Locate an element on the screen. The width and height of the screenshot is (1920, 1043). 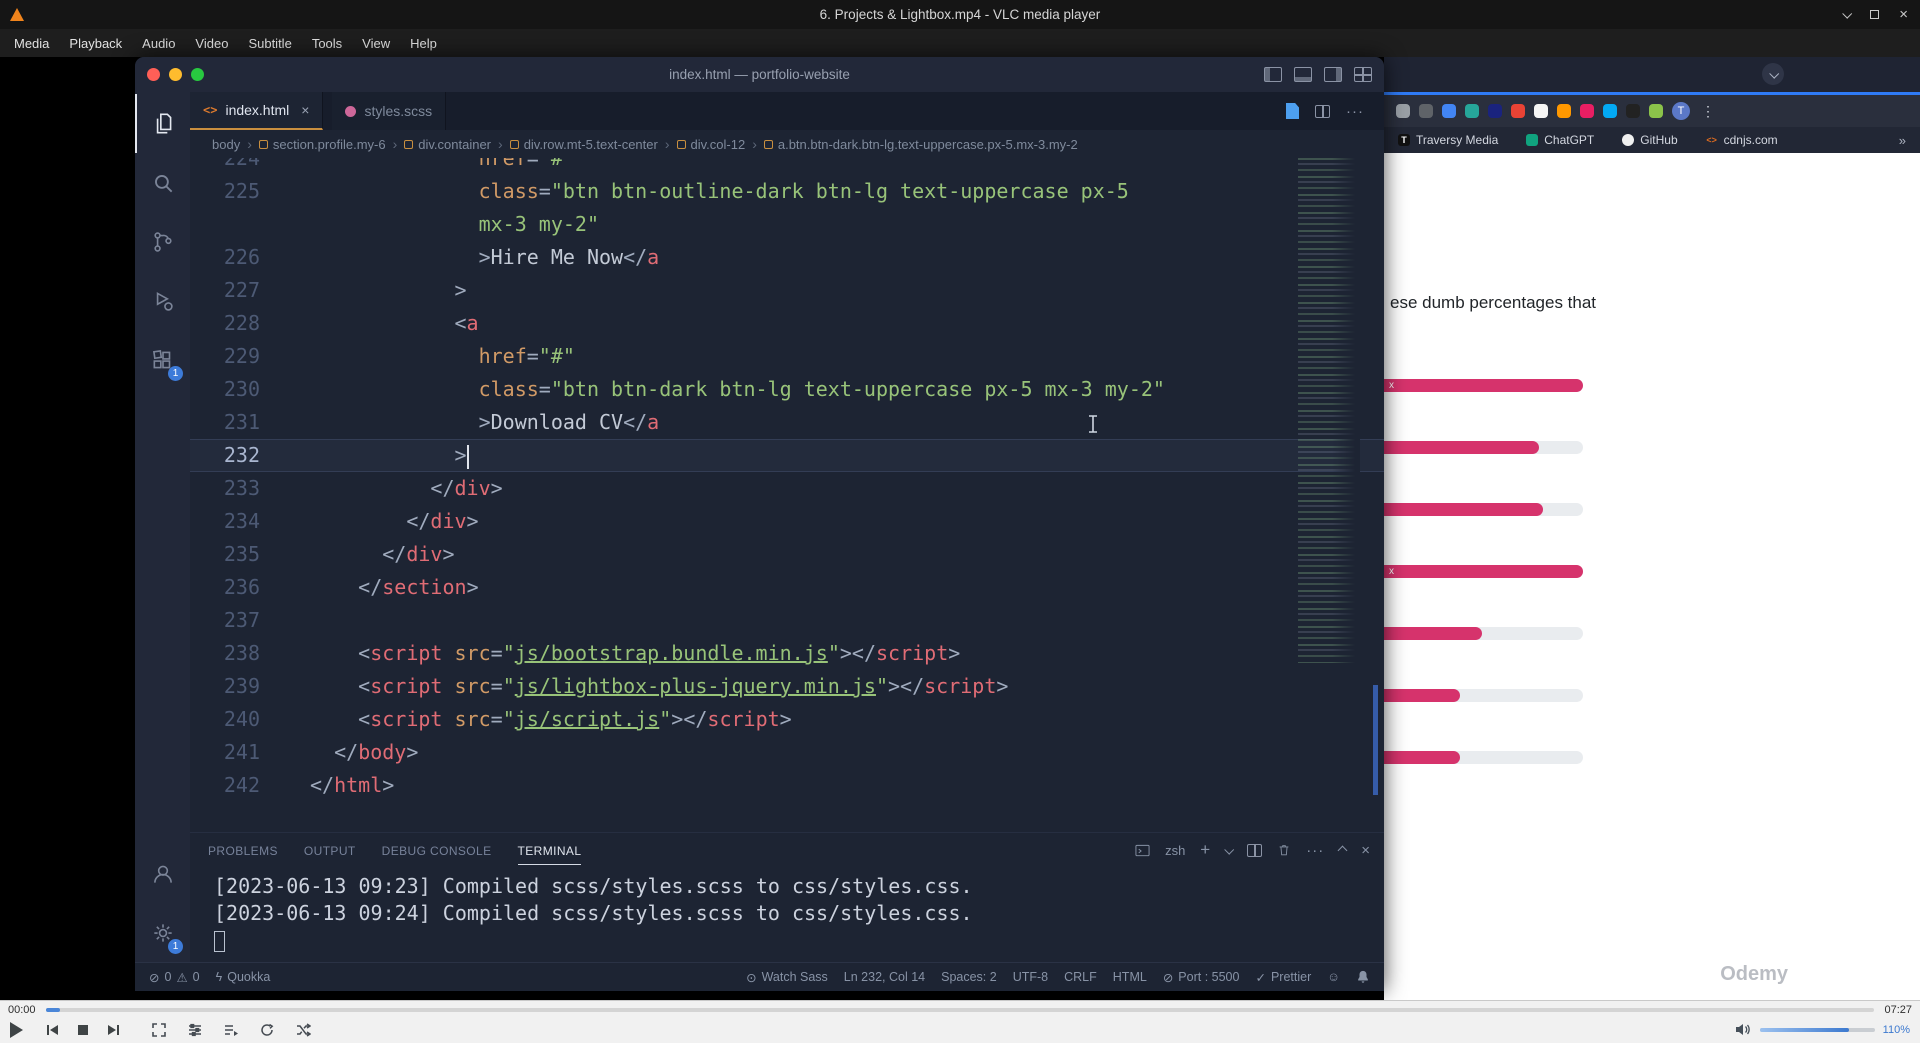
tab-terminal: TERMINAL is located at coordinates (549, 850).